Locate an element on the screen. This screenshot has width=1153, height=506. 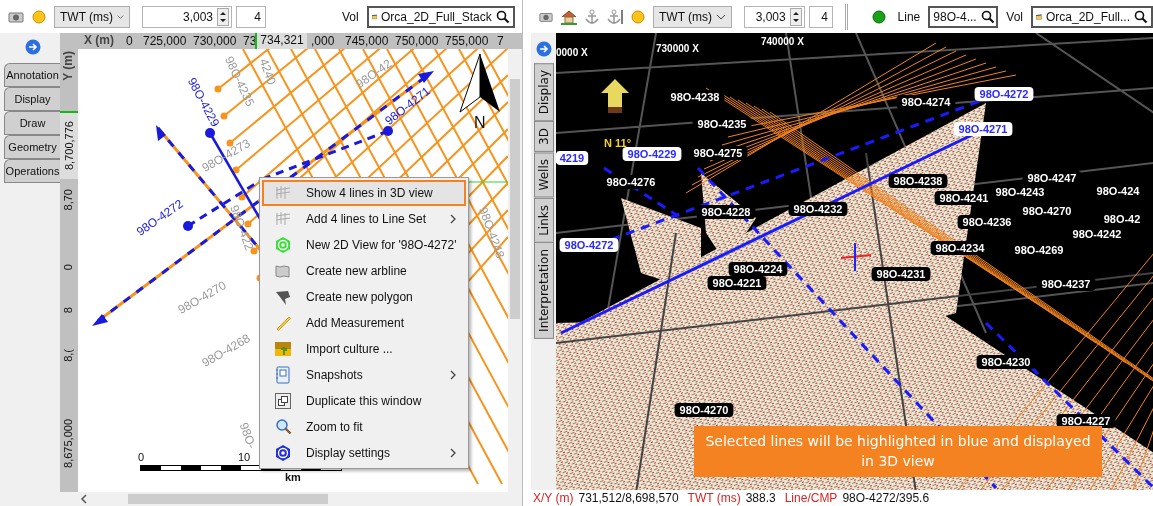
line-label: 98O-424 is located at coordinates (1118, 191).